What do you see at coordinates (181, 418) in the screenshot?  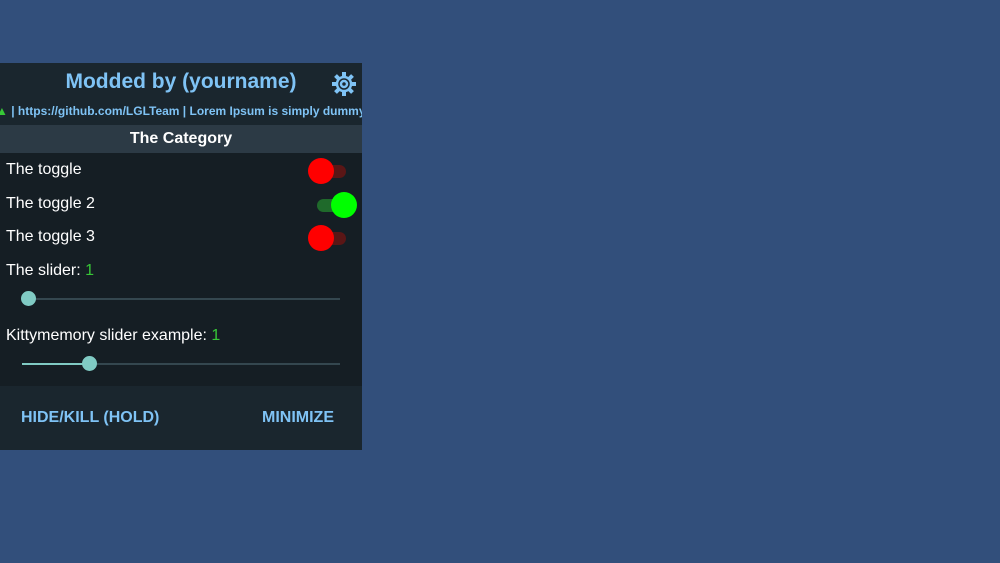 I see `menu-footer: HIDE/KILL (HOLD) MINIMIZE` at bounding box center [181, 418].